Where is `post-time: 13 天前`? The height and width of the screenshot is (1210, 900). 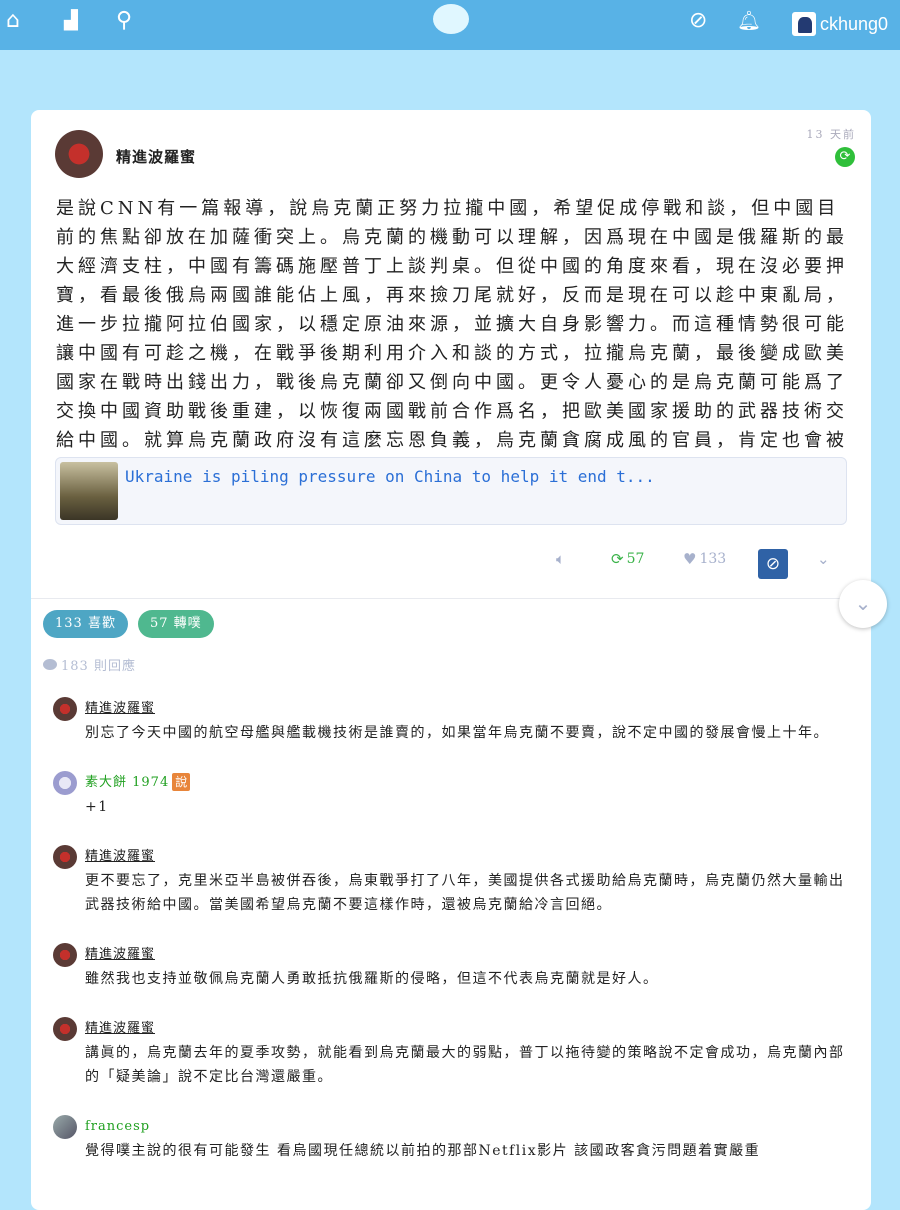 post-time: 13 天前 is located at coordinates (831, 134).